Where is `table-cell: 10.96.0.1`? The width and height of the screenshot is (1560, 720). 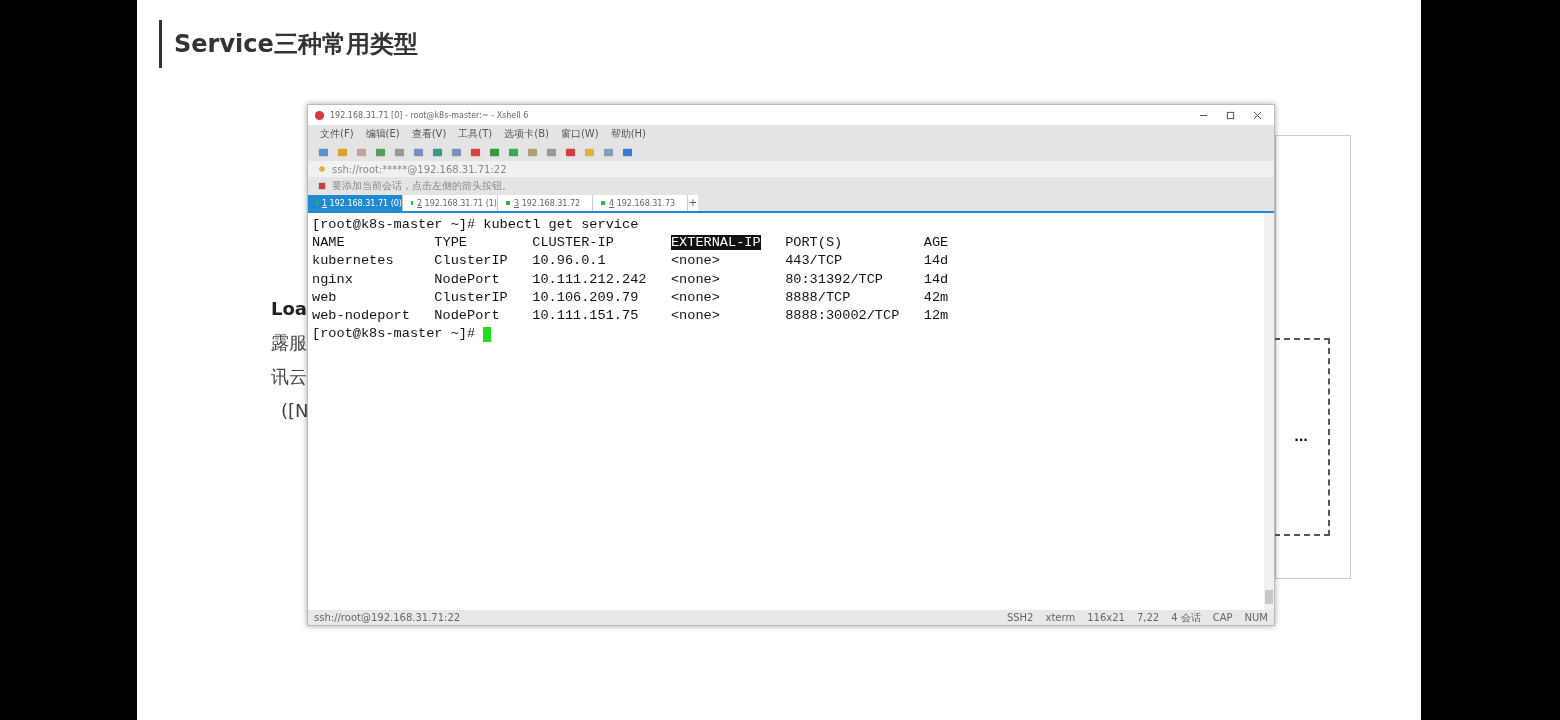 table-cell: 10.96.0.1 is located at coordinates (569, 261).